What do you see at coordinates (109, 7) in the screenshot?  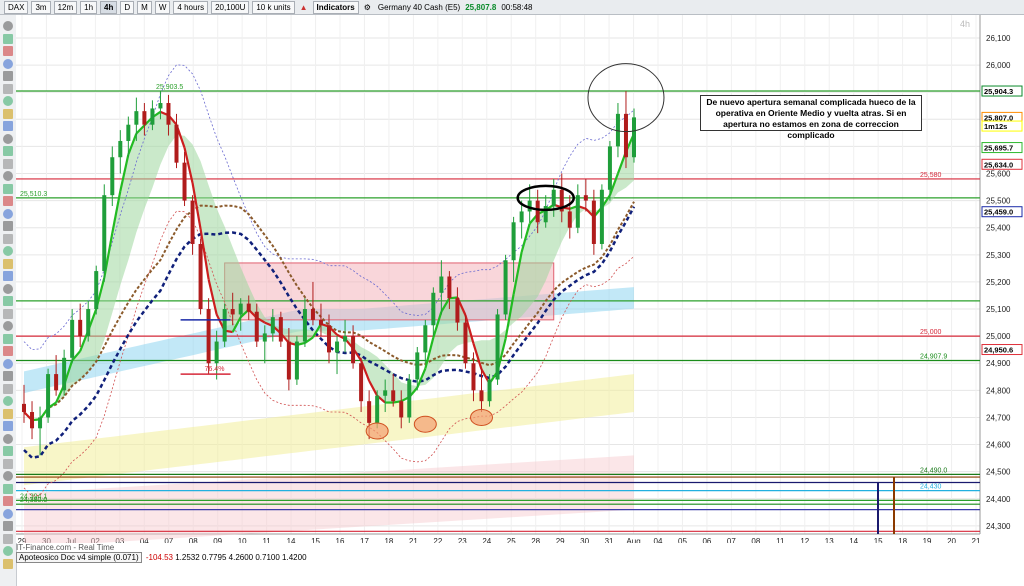 I see `timeframe-4h: 4h` at bounding box center [109, 7].